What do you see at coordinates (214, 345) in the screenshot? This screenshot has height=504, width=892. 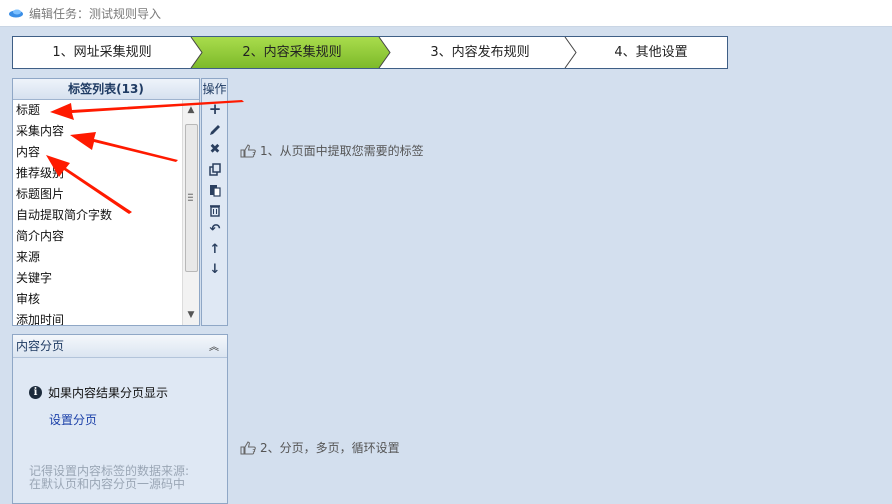 I see `collapse-icon: ︽` at bounding box center [214, 345].